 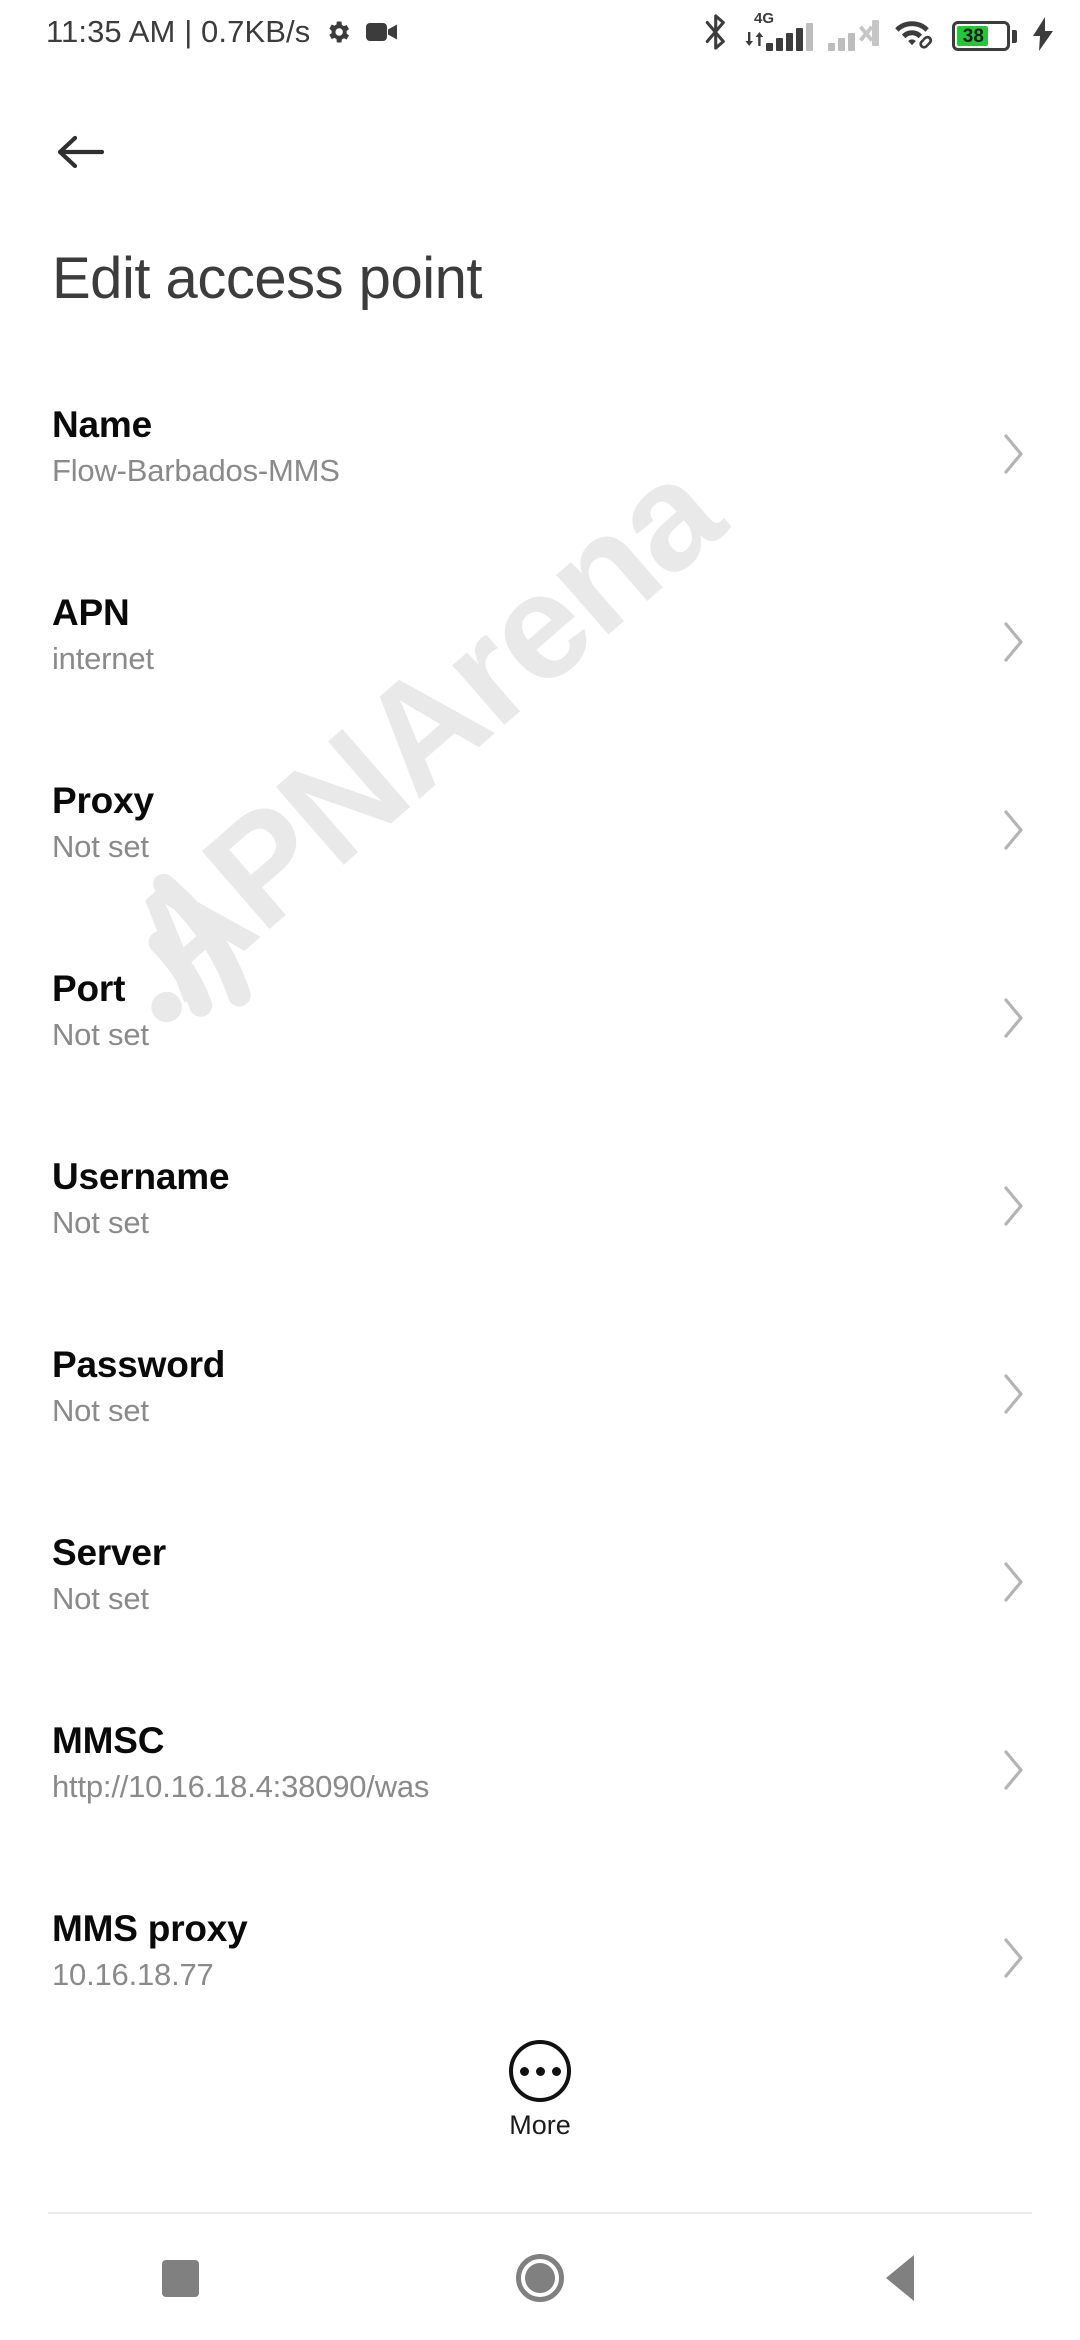 I want to click on page-title: Edit access point, so click(x=267, y=278).